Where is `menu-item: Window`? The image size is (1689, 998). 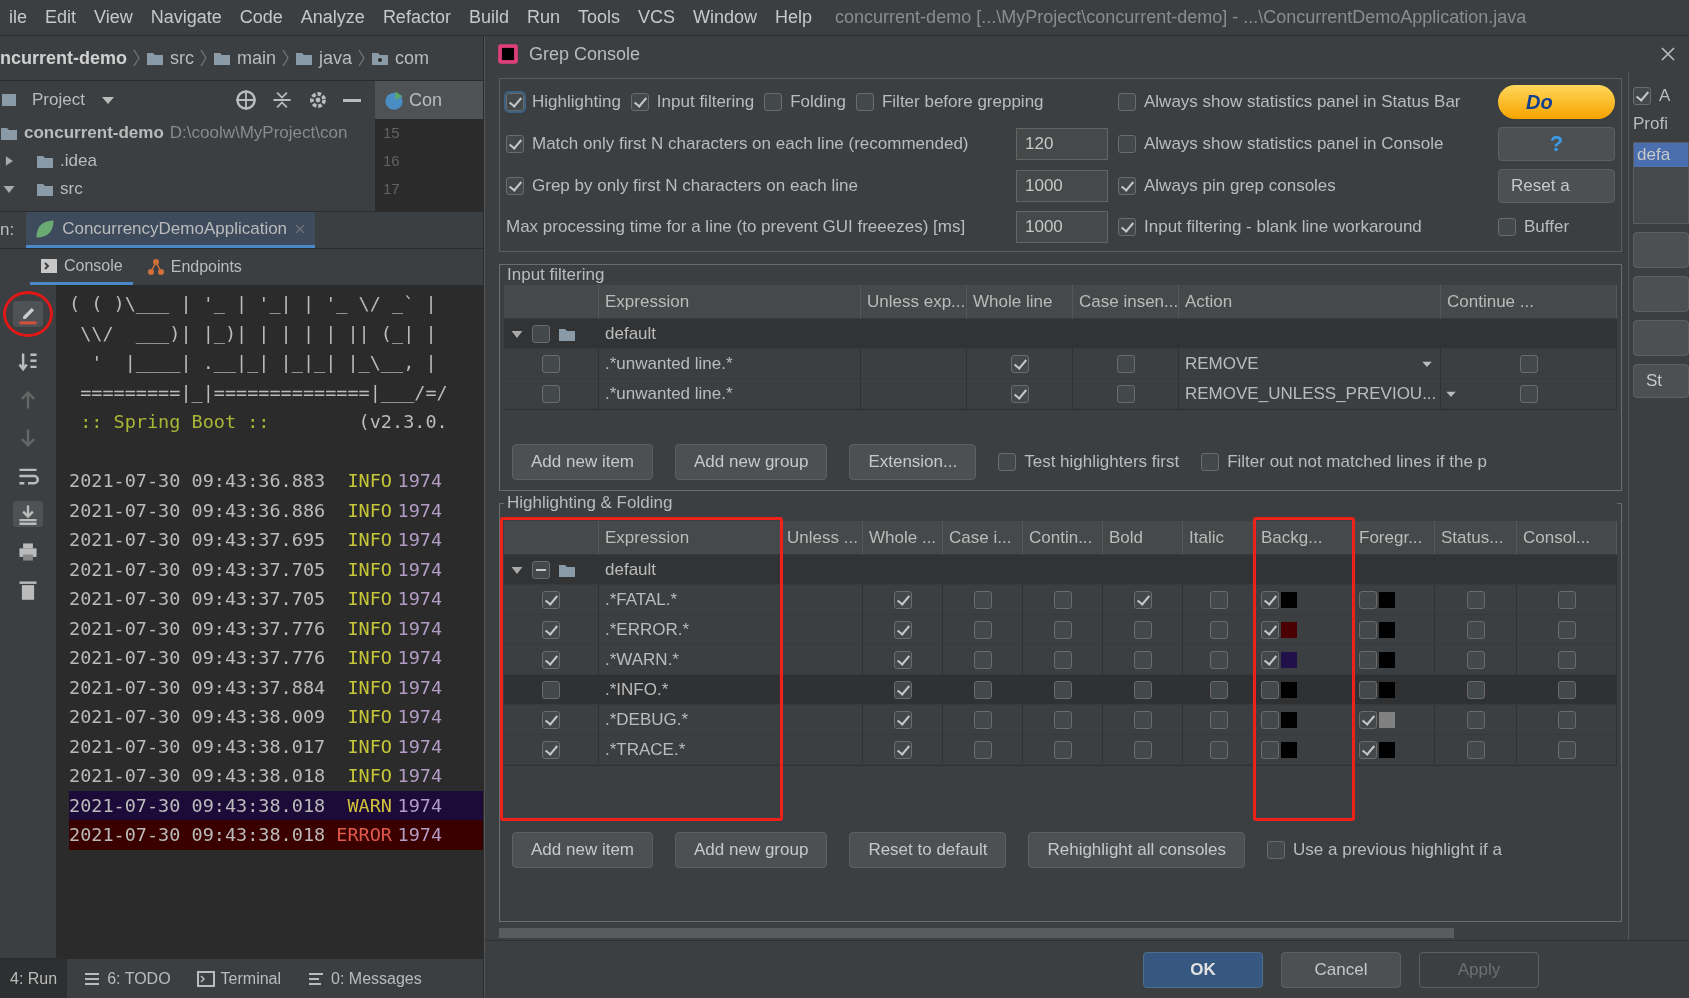
menu-item: Window is located at coordinates (725, 17).